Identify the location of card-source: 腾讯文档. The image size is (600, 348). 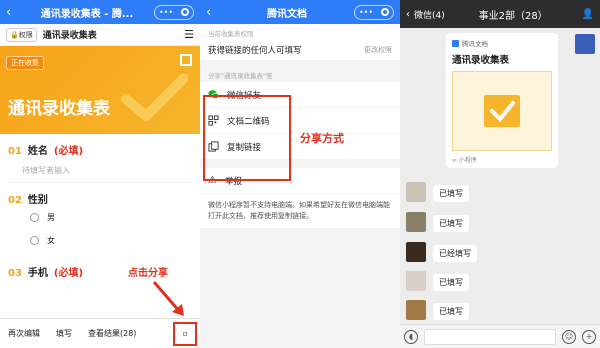
(502, 43).